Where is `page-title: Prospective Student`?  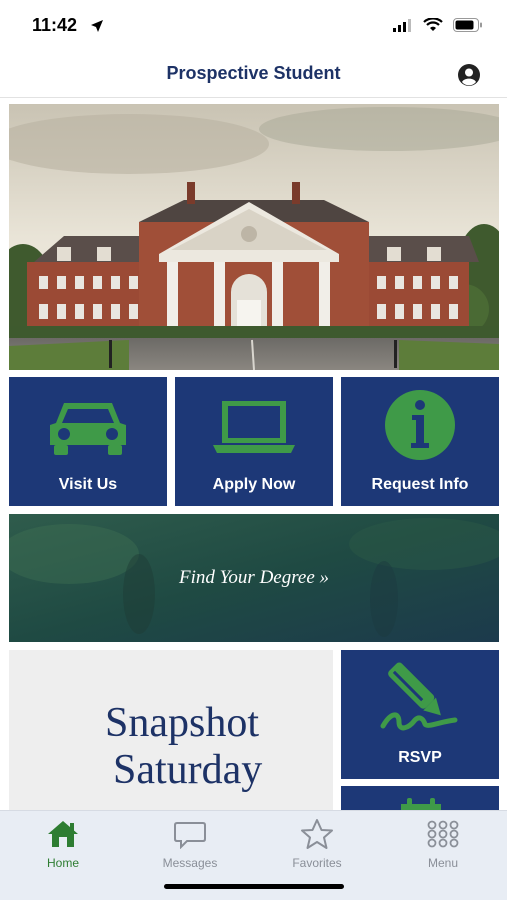 page-title: Prospective Student is located at coordinates (253, 73).